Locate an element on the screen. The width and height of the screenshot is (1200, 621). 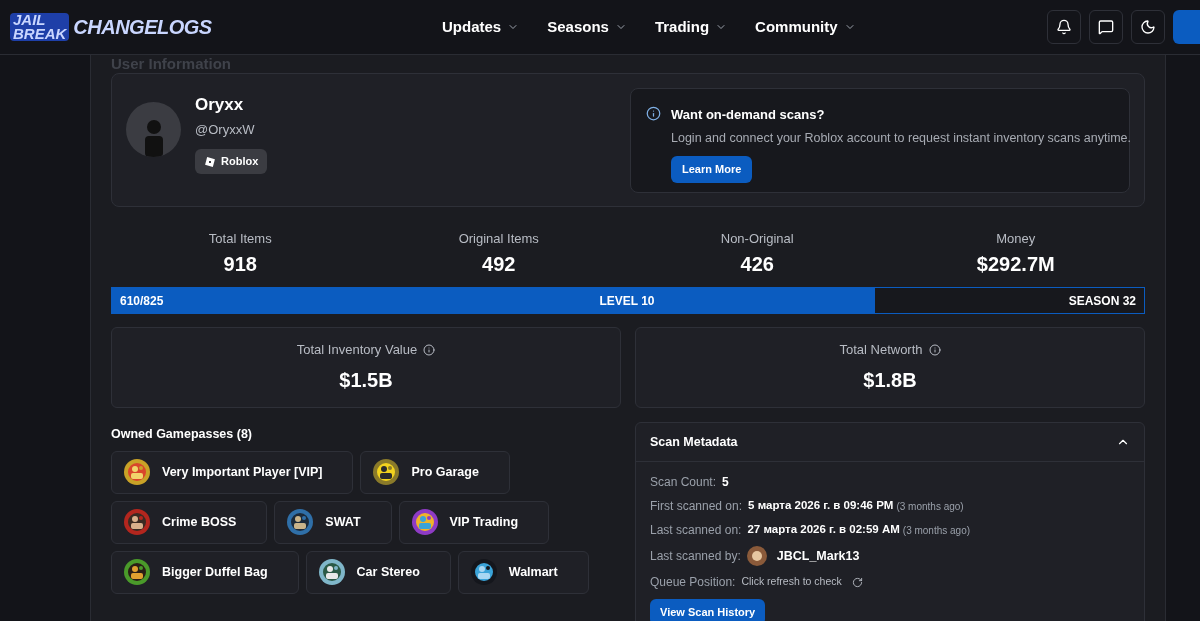
value-amount: $1.5B is located at coordinates (366, 381).